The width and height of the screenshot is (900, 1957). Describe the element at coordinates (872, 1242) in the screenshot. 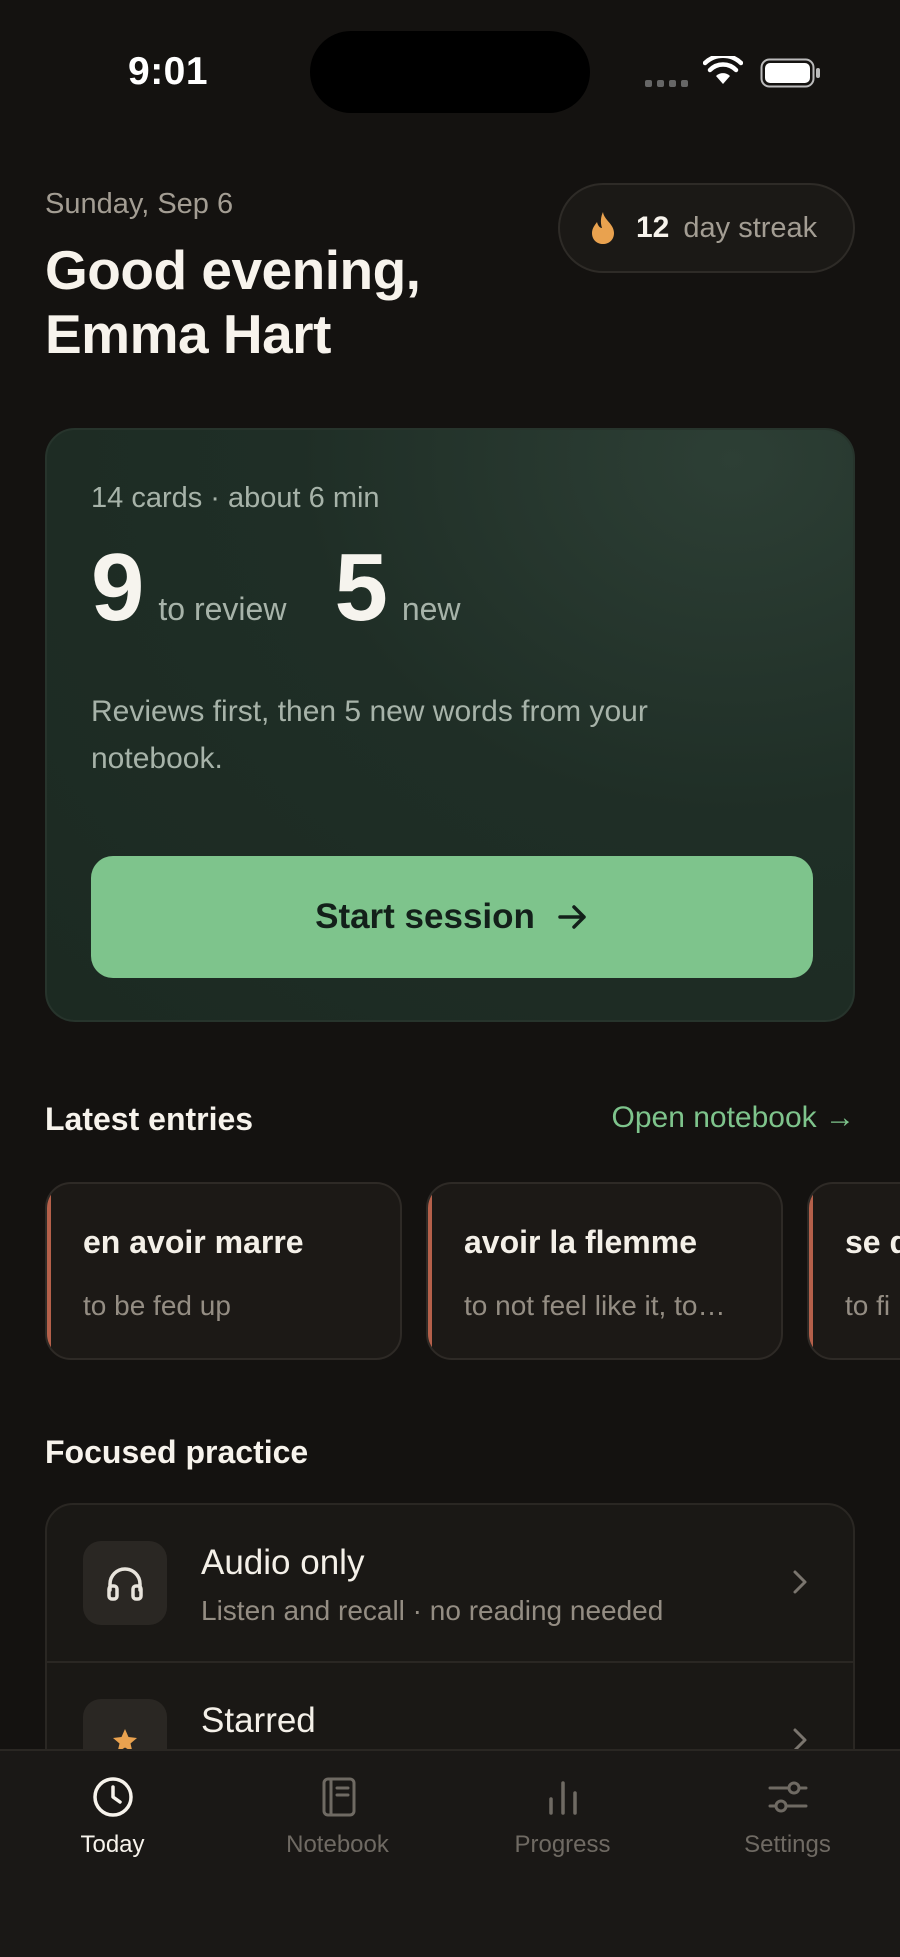

I see `entry-term: se d` at that location.